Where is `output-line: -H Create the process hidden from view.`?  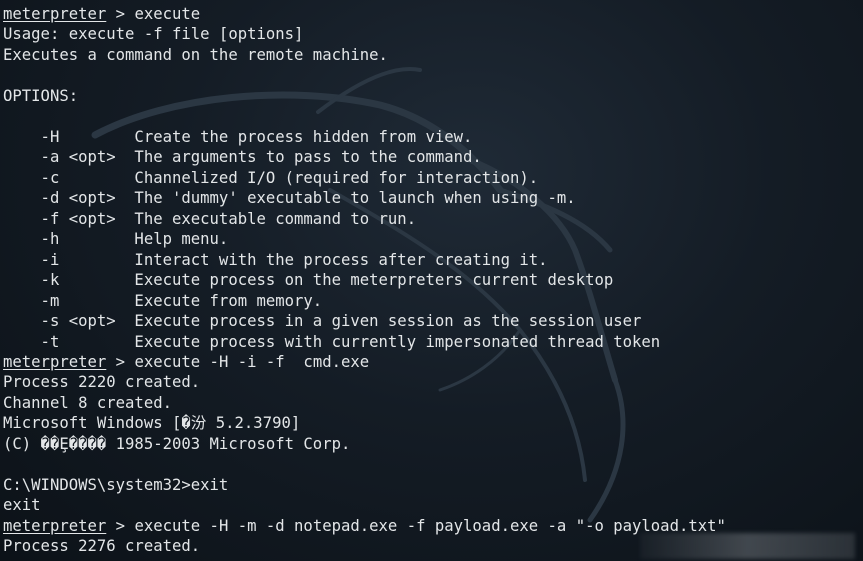 output-line: -H Create the process hidden from view. is located at coordinates (433, 137).